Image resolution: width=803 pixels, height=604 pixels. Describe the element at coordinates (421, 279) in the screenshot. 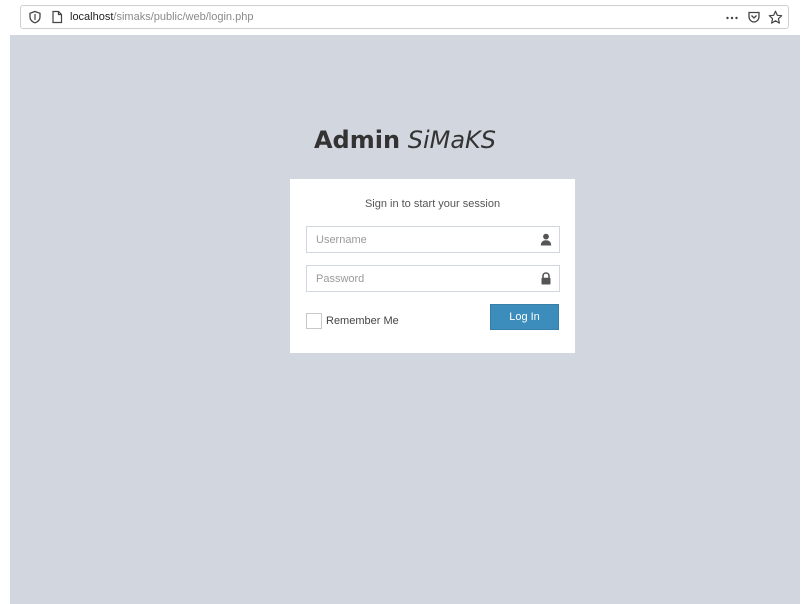

I see `password-input` at that location.